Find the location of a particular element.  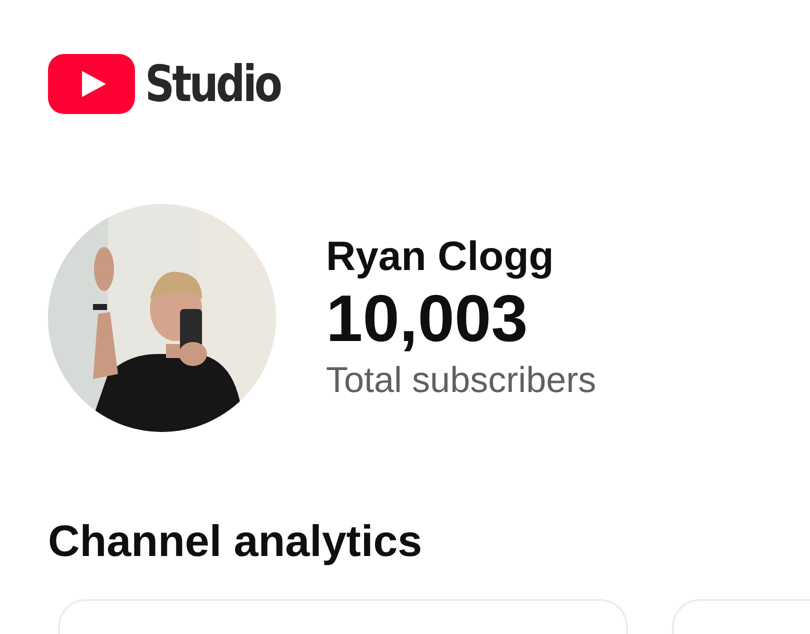

channel-name: Ryan Clogg is located at coordinates (440, 257).